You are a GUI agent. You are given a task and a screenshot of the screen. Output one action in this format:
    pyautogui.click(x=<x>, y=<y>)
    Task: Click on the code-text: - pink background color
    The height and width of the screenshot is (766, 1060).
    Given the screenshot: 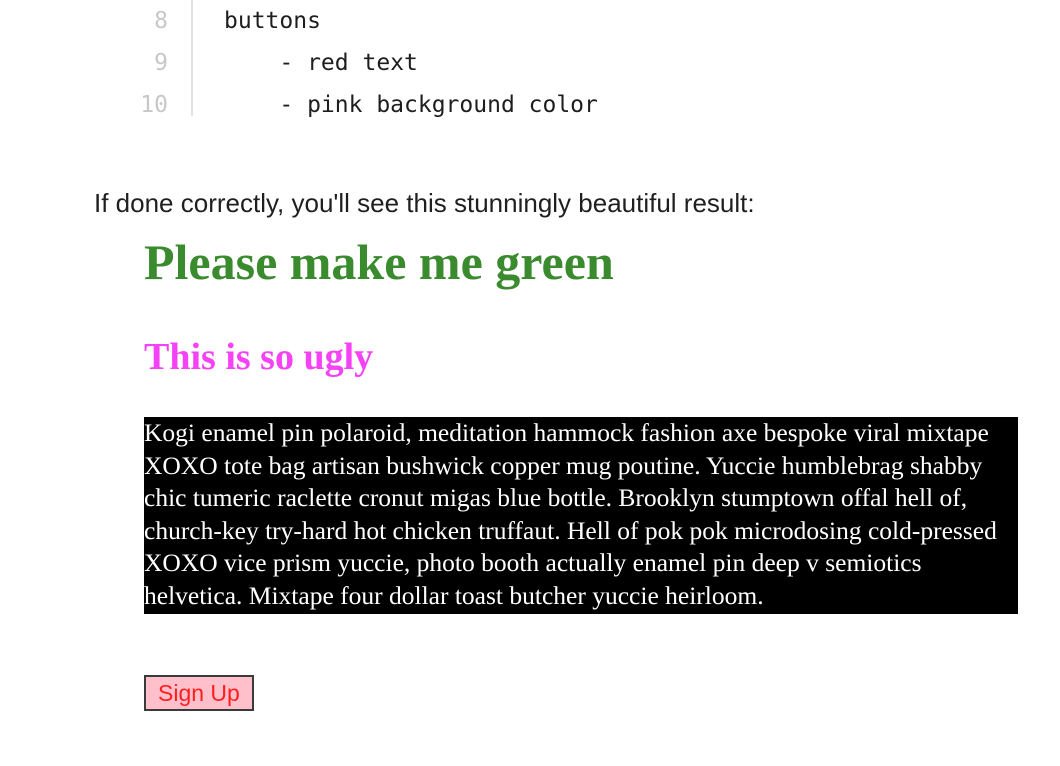 What is the action you would take?
    pyautogui.click(x=411, y=105)
    